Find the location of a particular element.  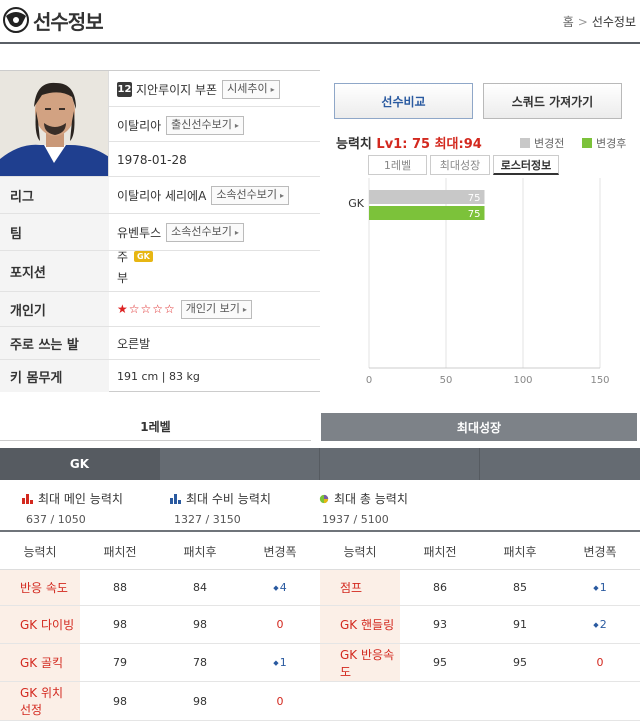

nation-players-button-label: 출신선수보기 is located at coordinates (201, 124).